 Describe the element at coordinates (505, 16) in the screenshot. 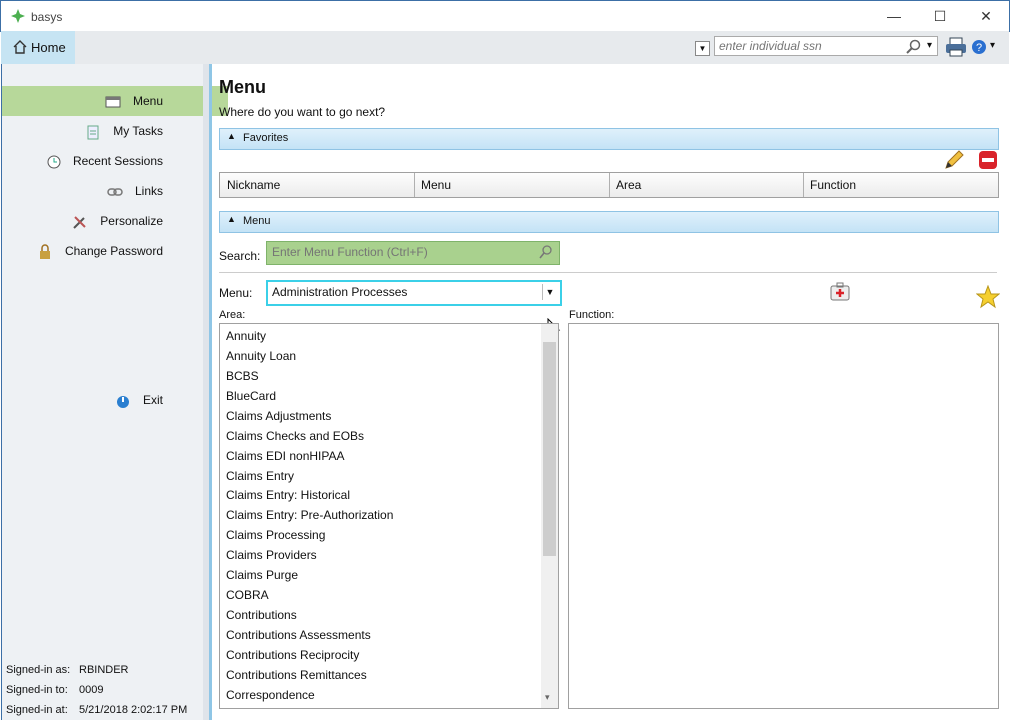

I see `title-bar: basys — ☐ ✕` at that location.